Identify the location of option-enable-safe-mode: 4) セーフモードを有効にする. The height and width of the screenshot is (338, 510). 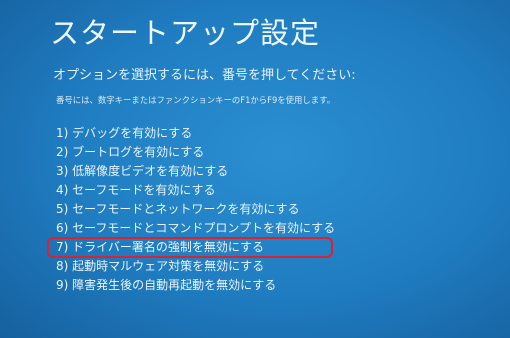
(195, 190).